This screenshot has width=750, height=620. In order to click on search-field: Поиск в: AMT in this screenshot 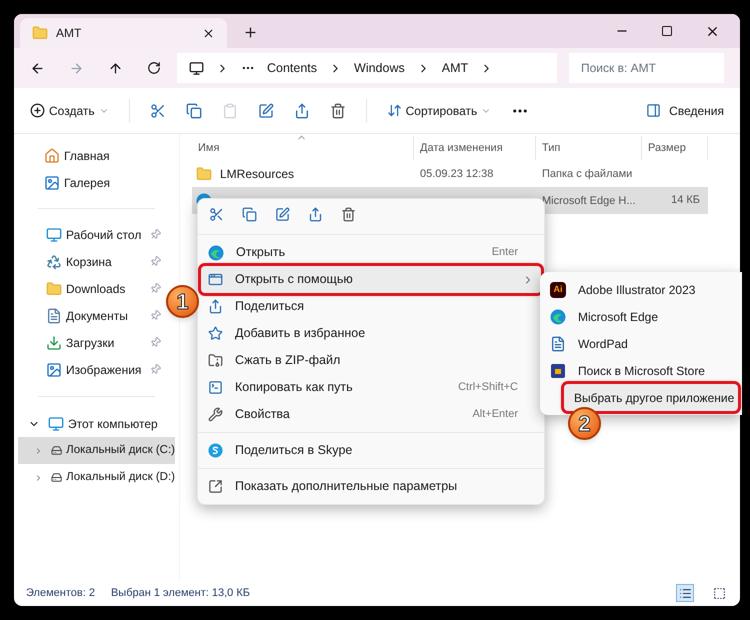, I will do `click(646, 68)`.